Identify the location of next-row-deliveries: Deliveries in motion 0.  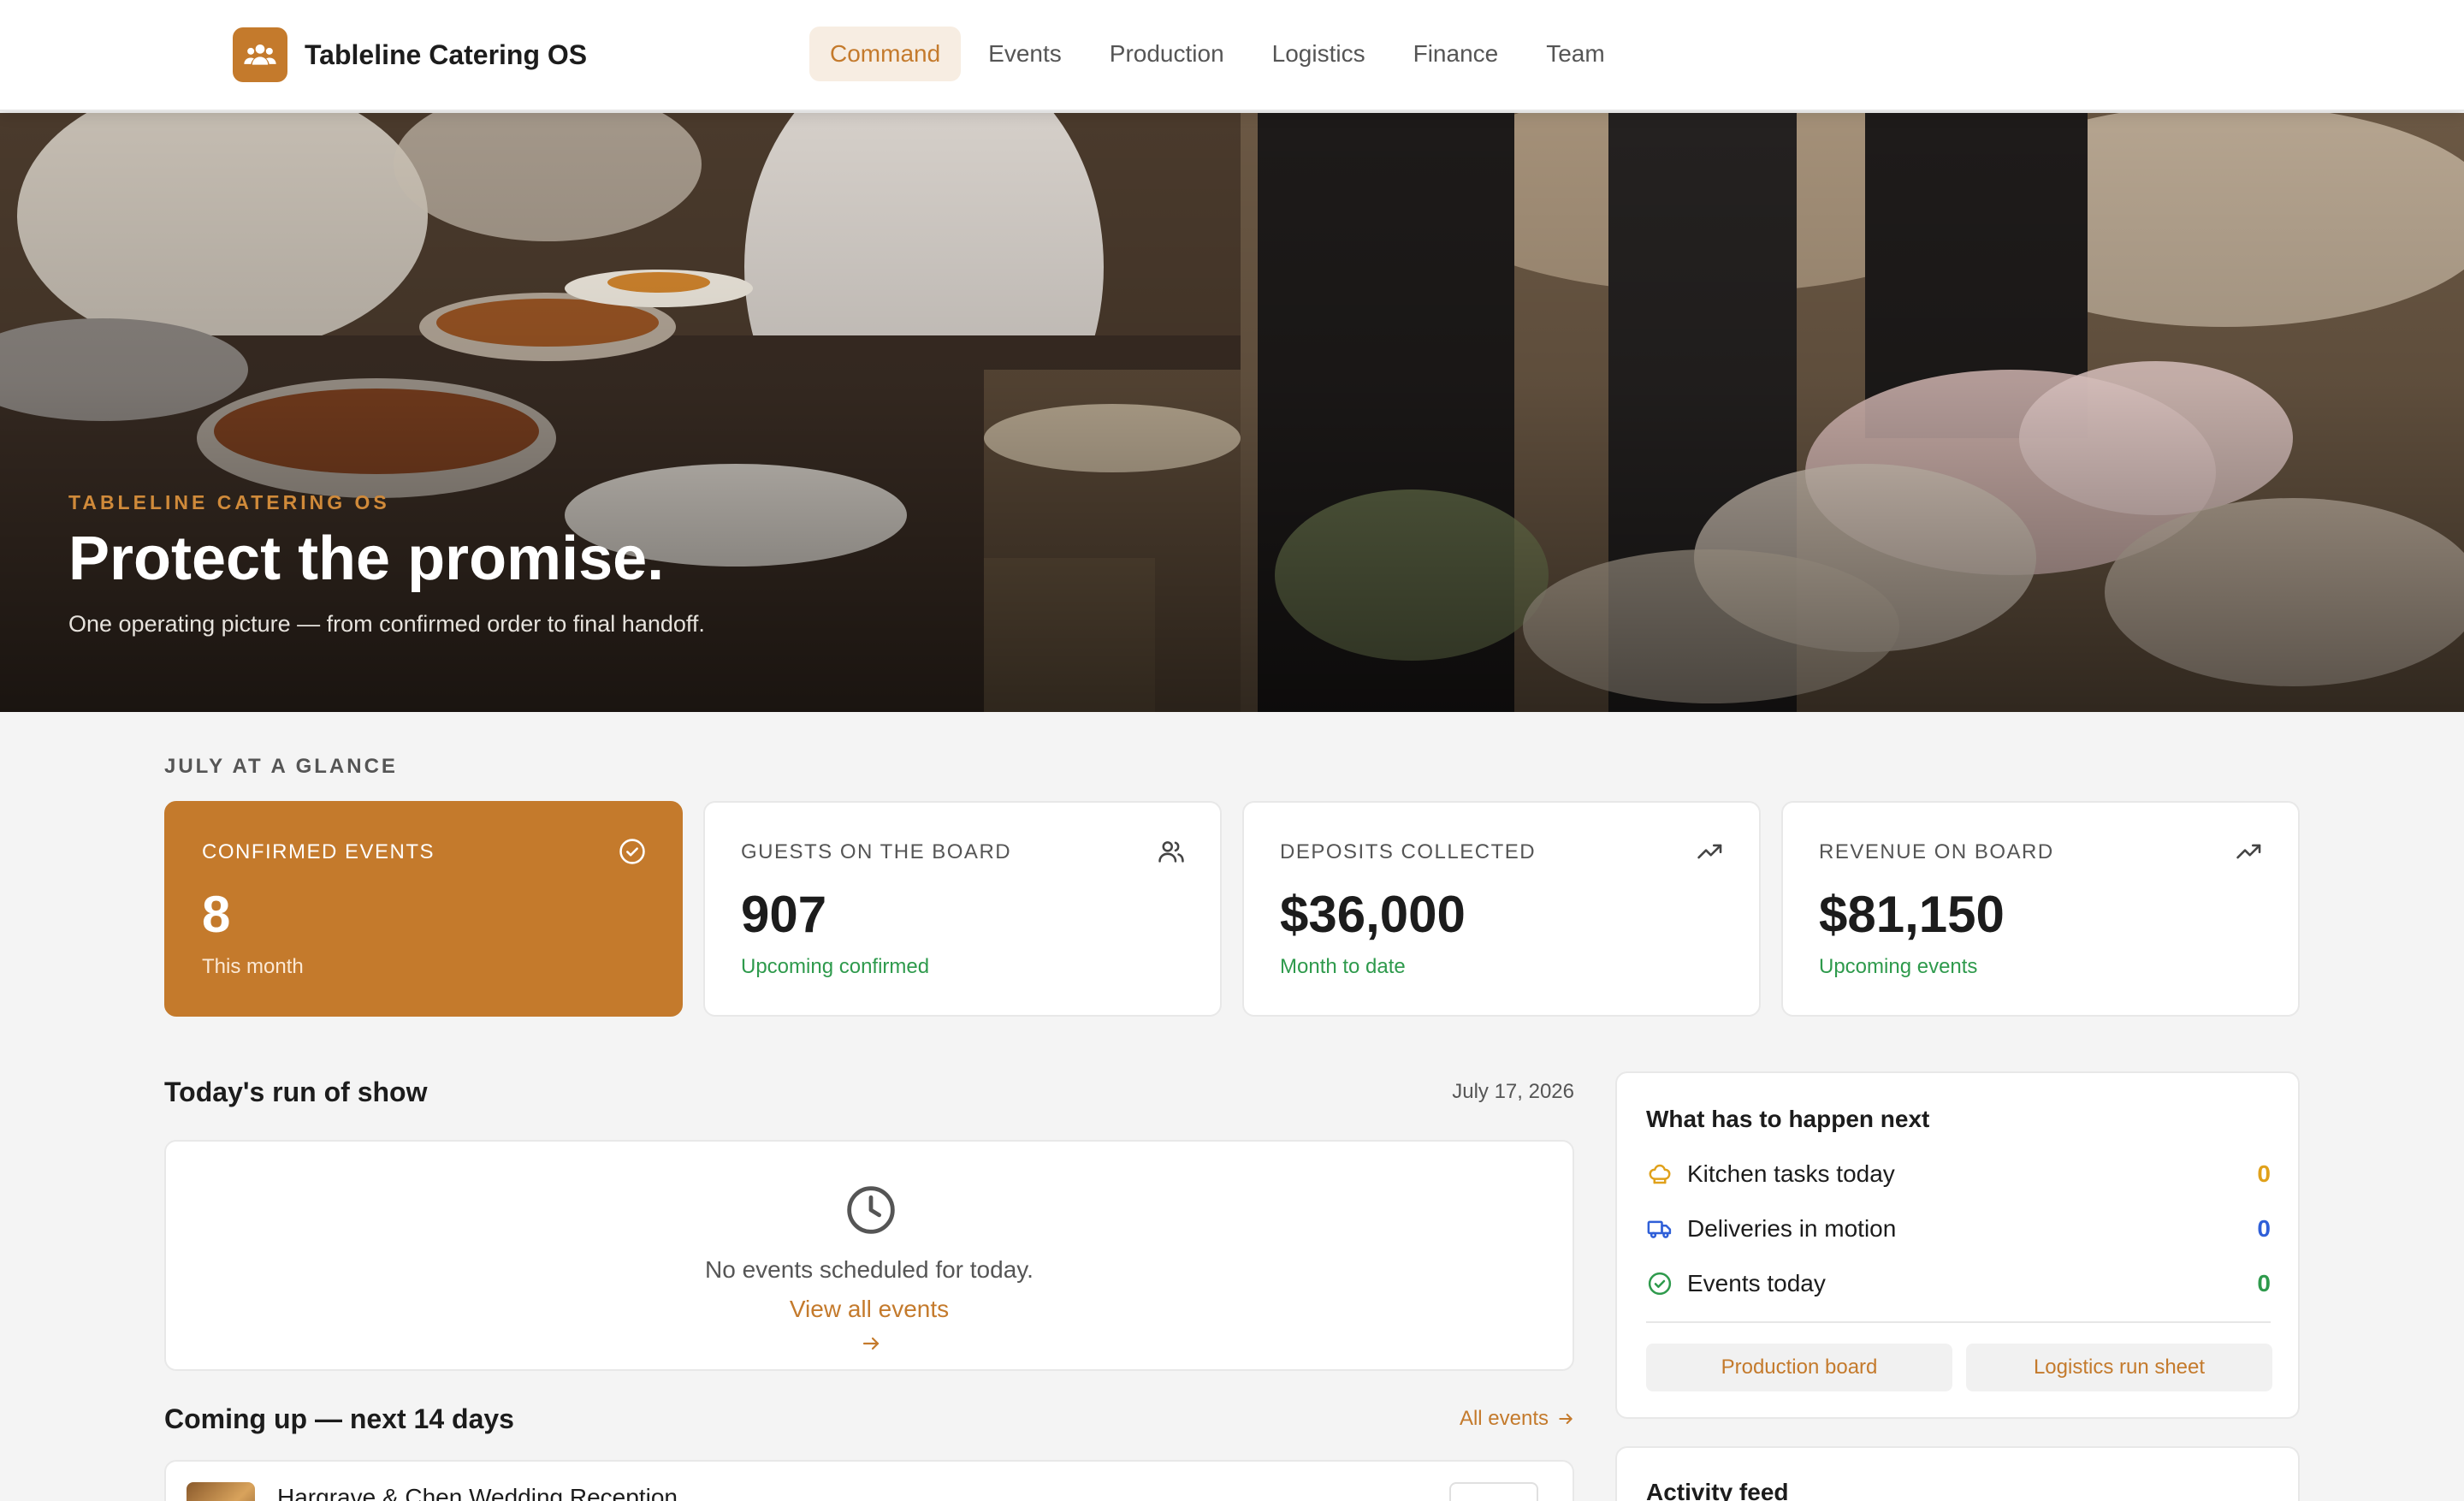
(1958, 1229).